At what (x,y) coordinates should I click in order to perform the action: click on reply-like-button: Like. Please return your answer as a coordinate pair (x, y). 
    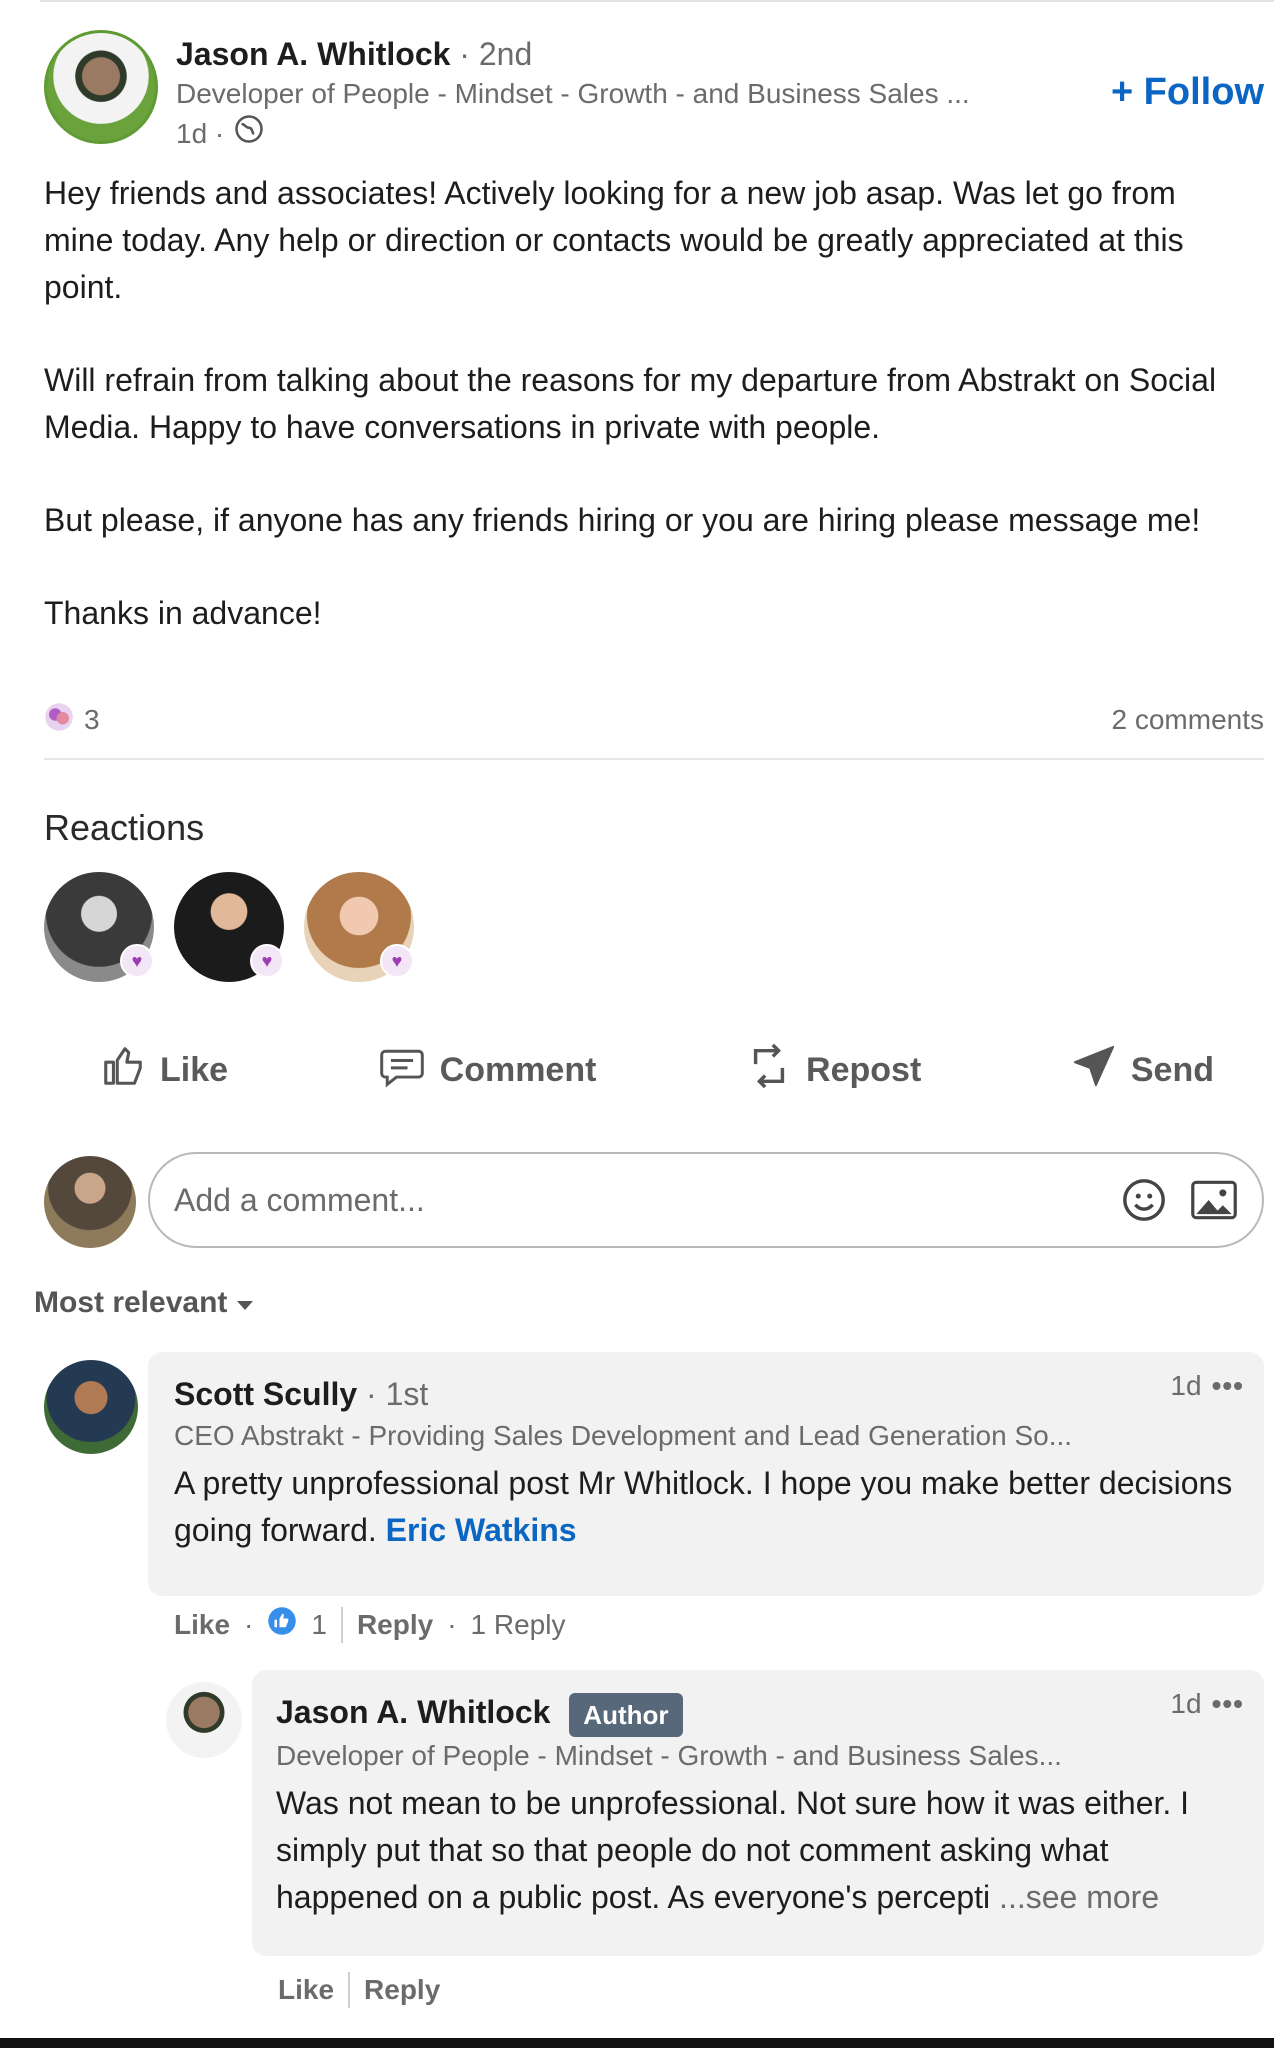
    Looking at the image, I should click on (306, 1990).